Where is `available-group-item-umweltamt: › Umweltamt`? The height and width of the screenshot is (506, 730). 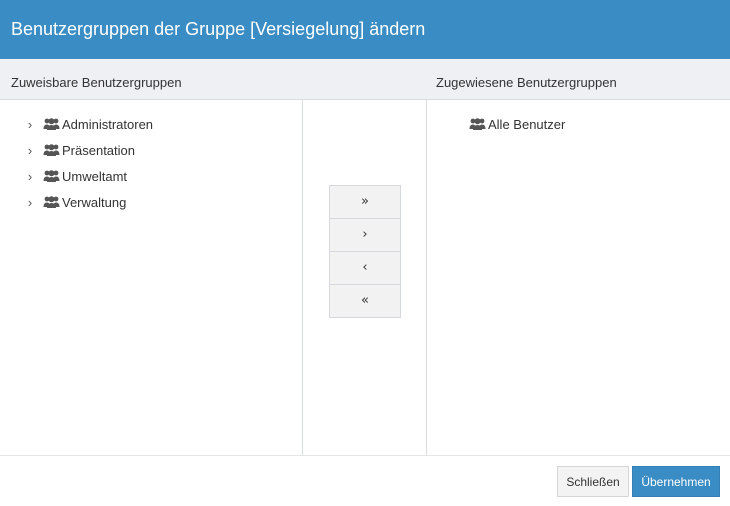
available-group-item-umweltamt: › Umweltamt is located at coordinates (75, 176).